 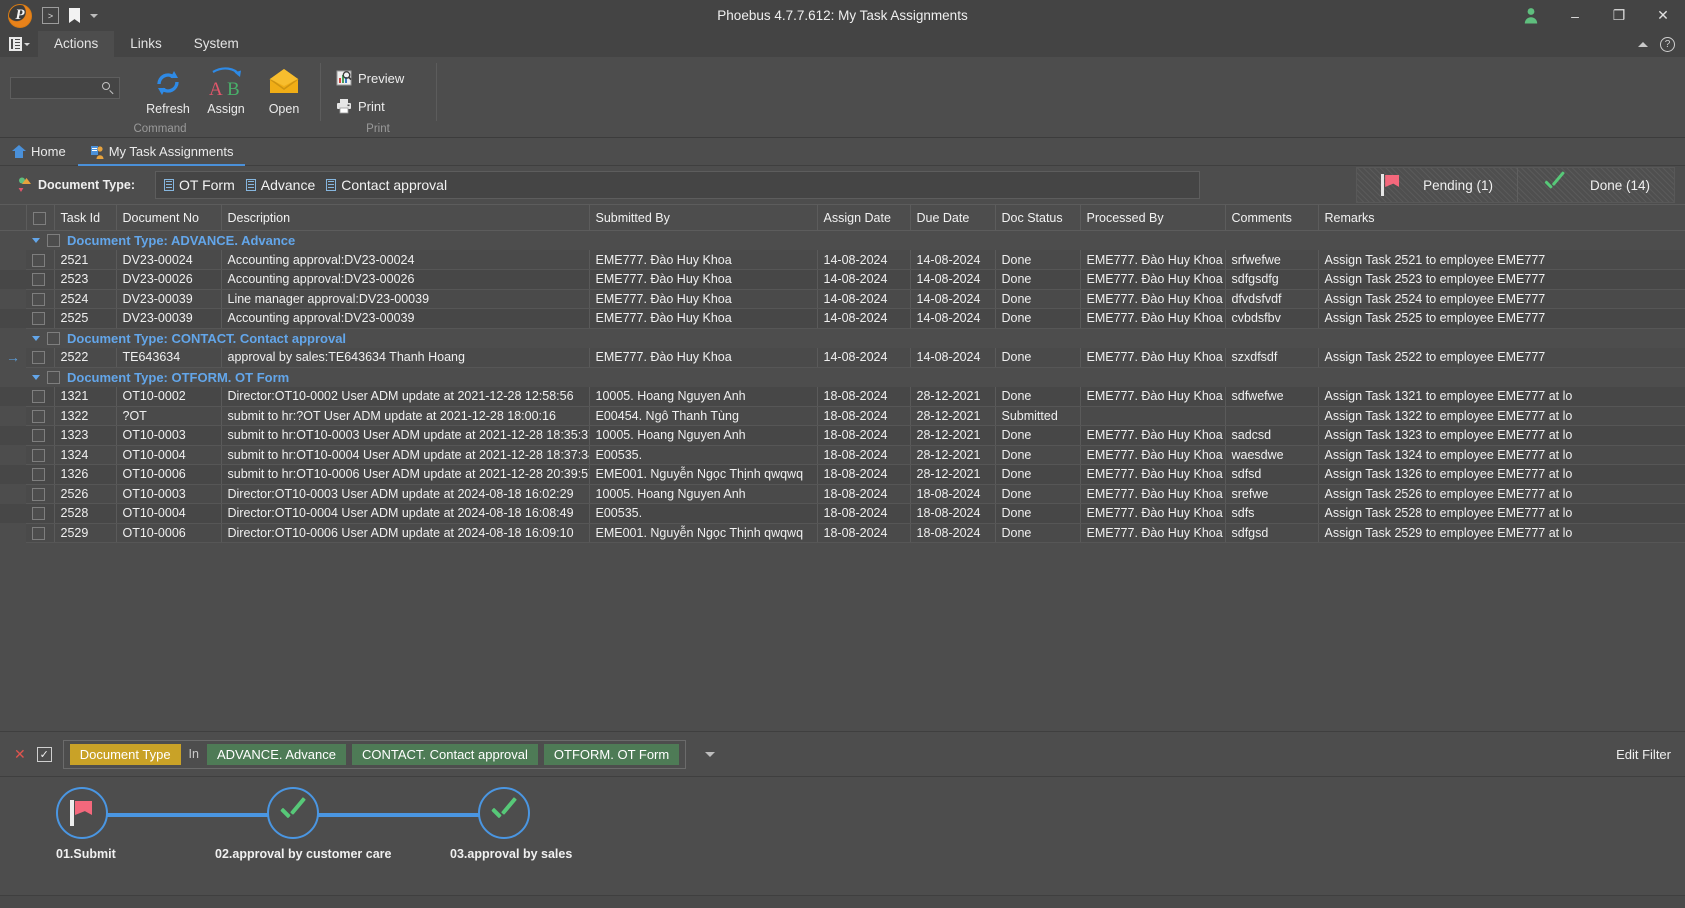 What do you see at coordinates (50, 15) in the screenshot?
I see `console-icon: >` at bounding box center [50, 15].